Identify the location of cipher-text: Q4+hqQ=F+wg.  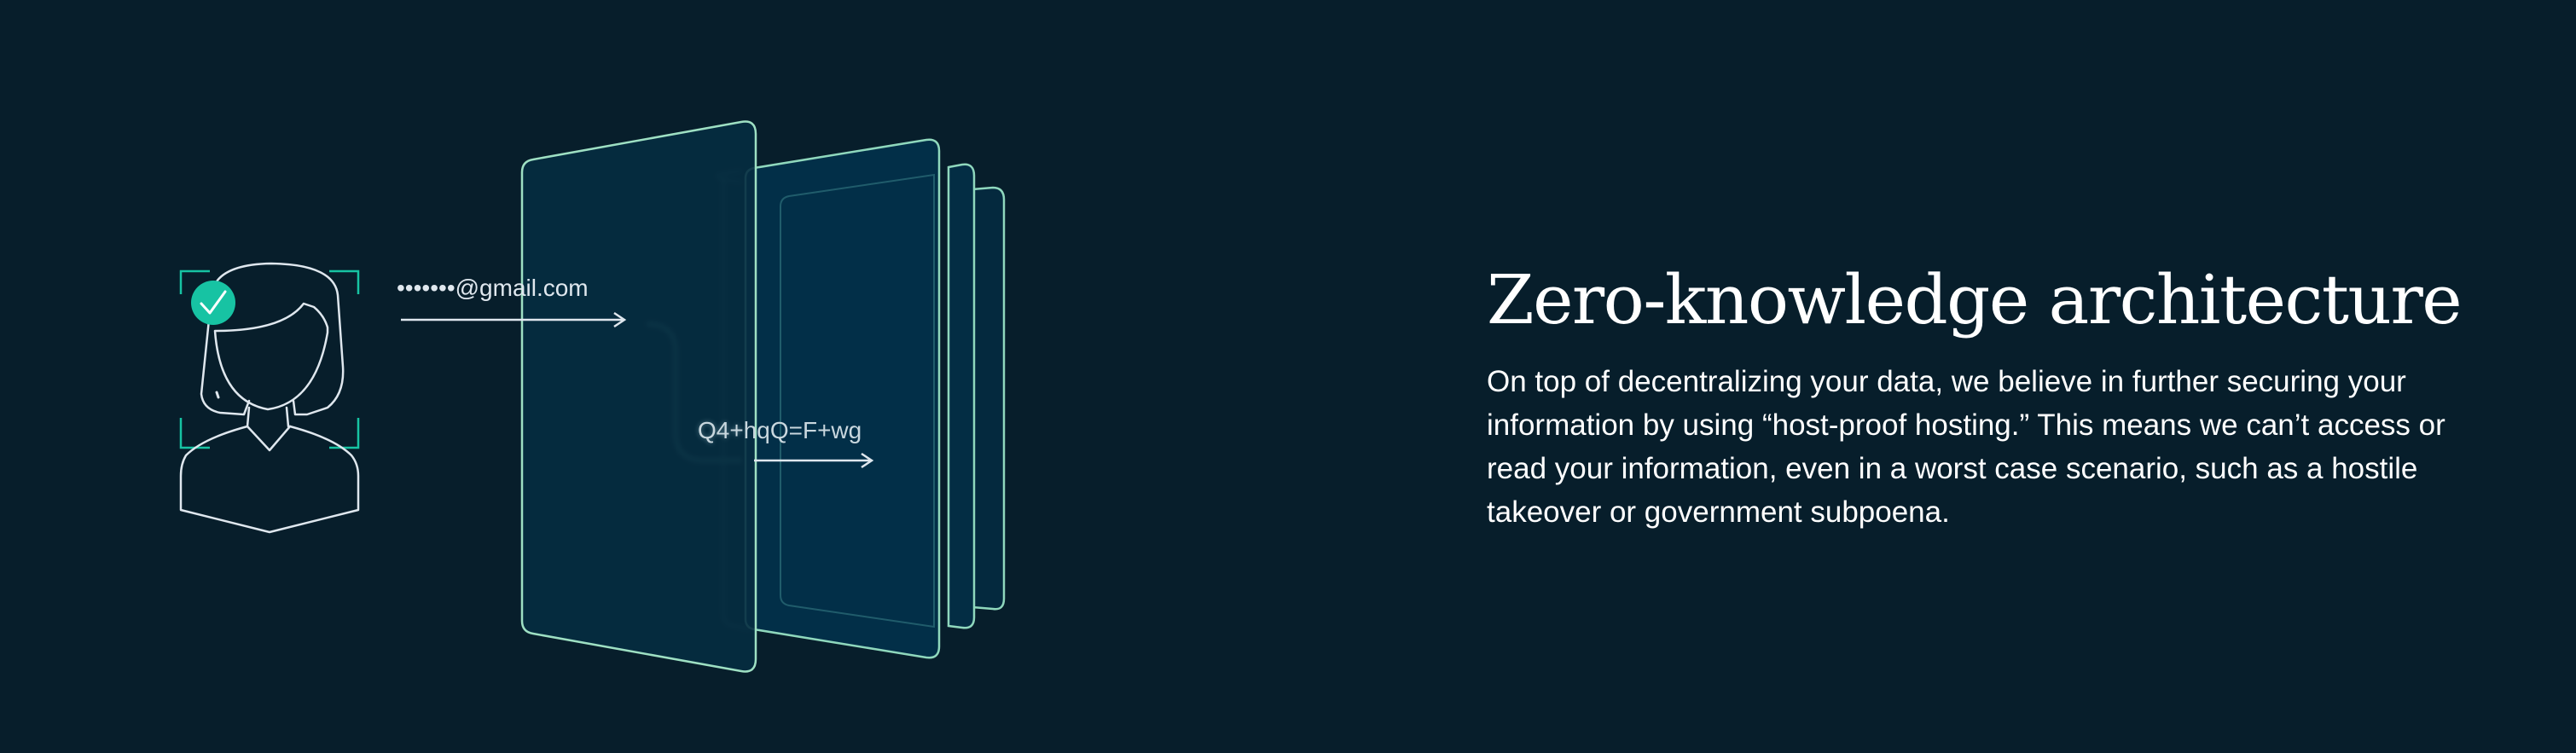
(780, 430).